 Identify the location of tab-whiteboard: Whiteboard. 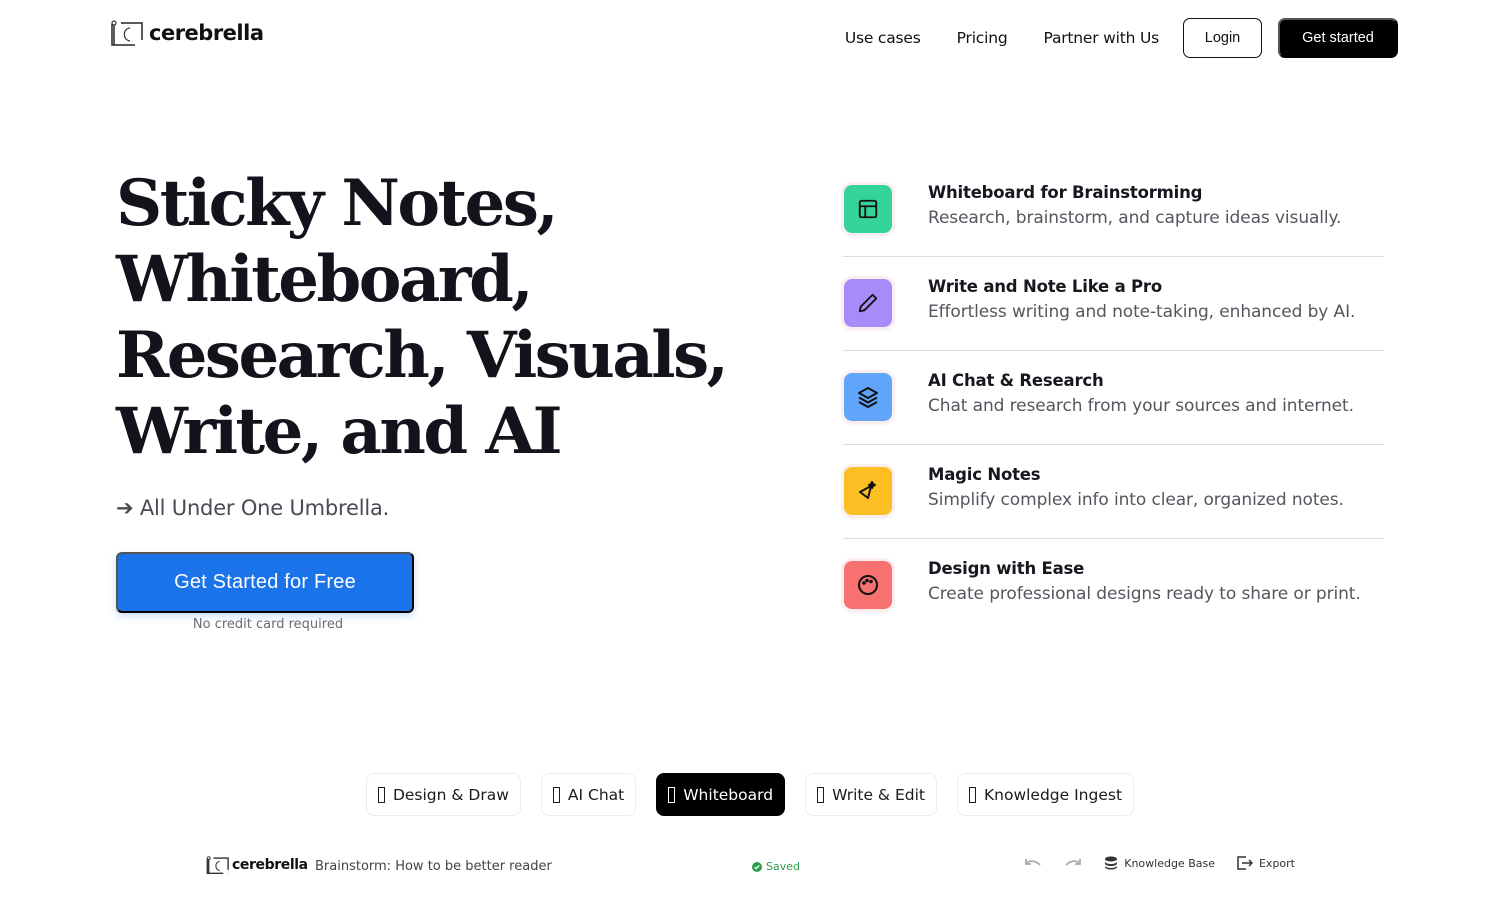
(721, 794).